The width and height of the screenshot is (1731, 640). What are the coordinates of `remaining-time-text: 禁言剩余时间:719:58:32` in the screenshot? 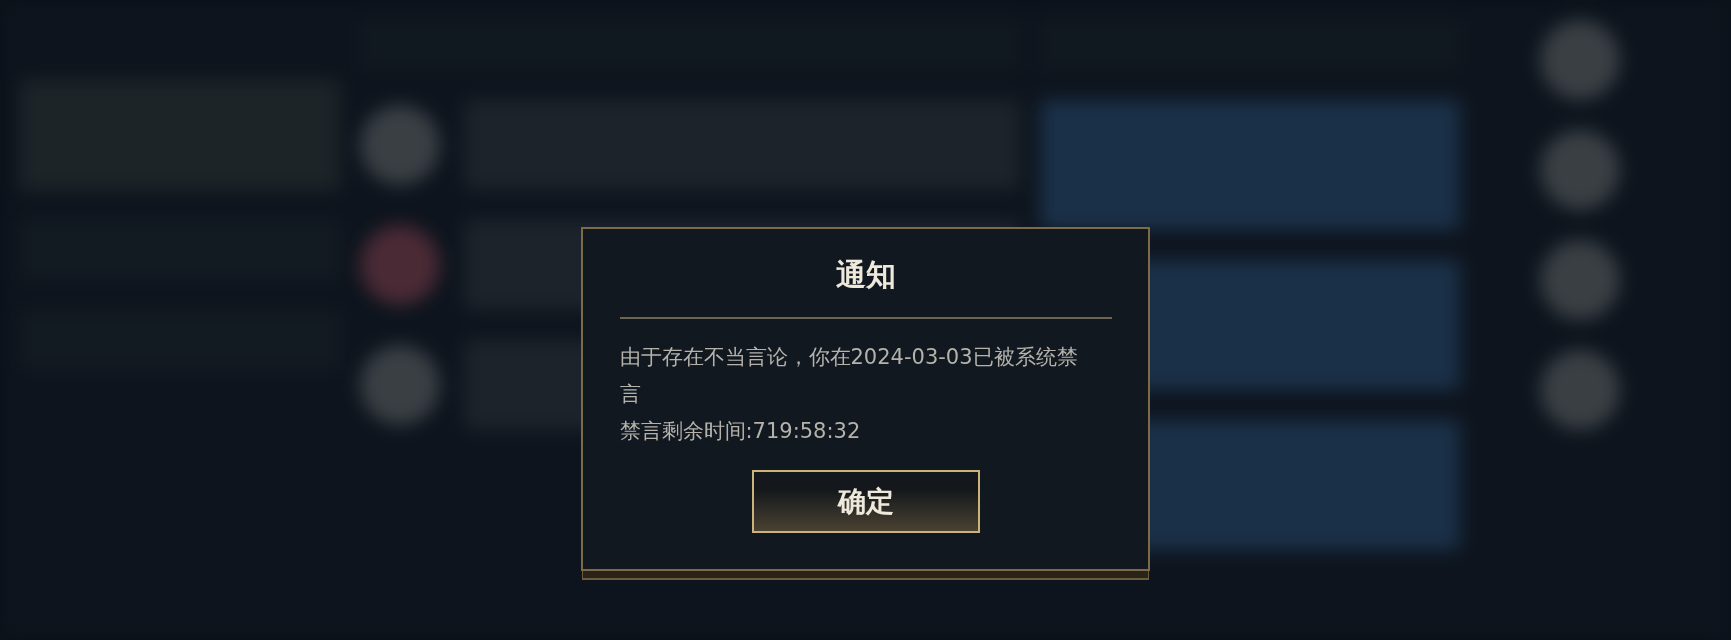 It's located at (740, 431).